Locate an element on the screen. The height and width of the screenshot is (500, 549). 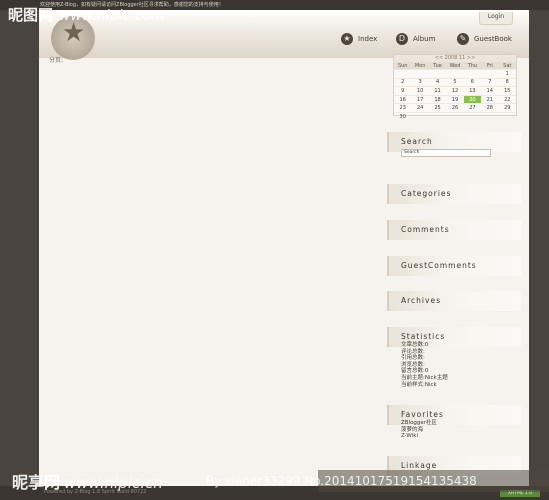
calendar-day: 7 is located at coordinates (490, 82).